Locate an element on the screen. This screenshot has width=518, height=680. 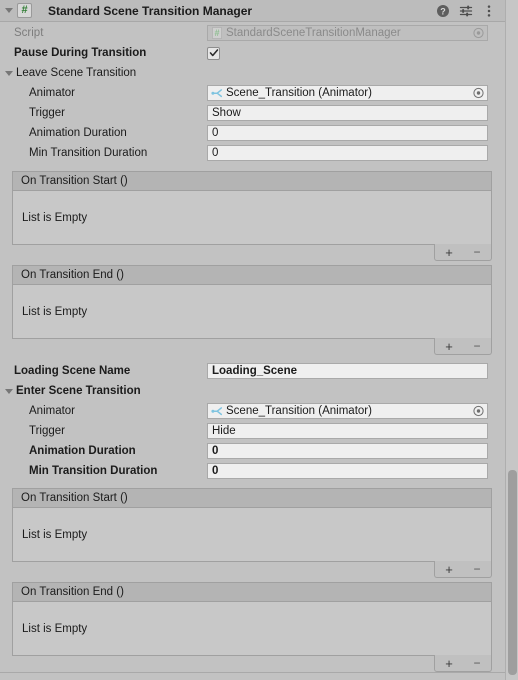
leave-on-transition-end-header: On Transition End () is located at coordinates (252, 275).